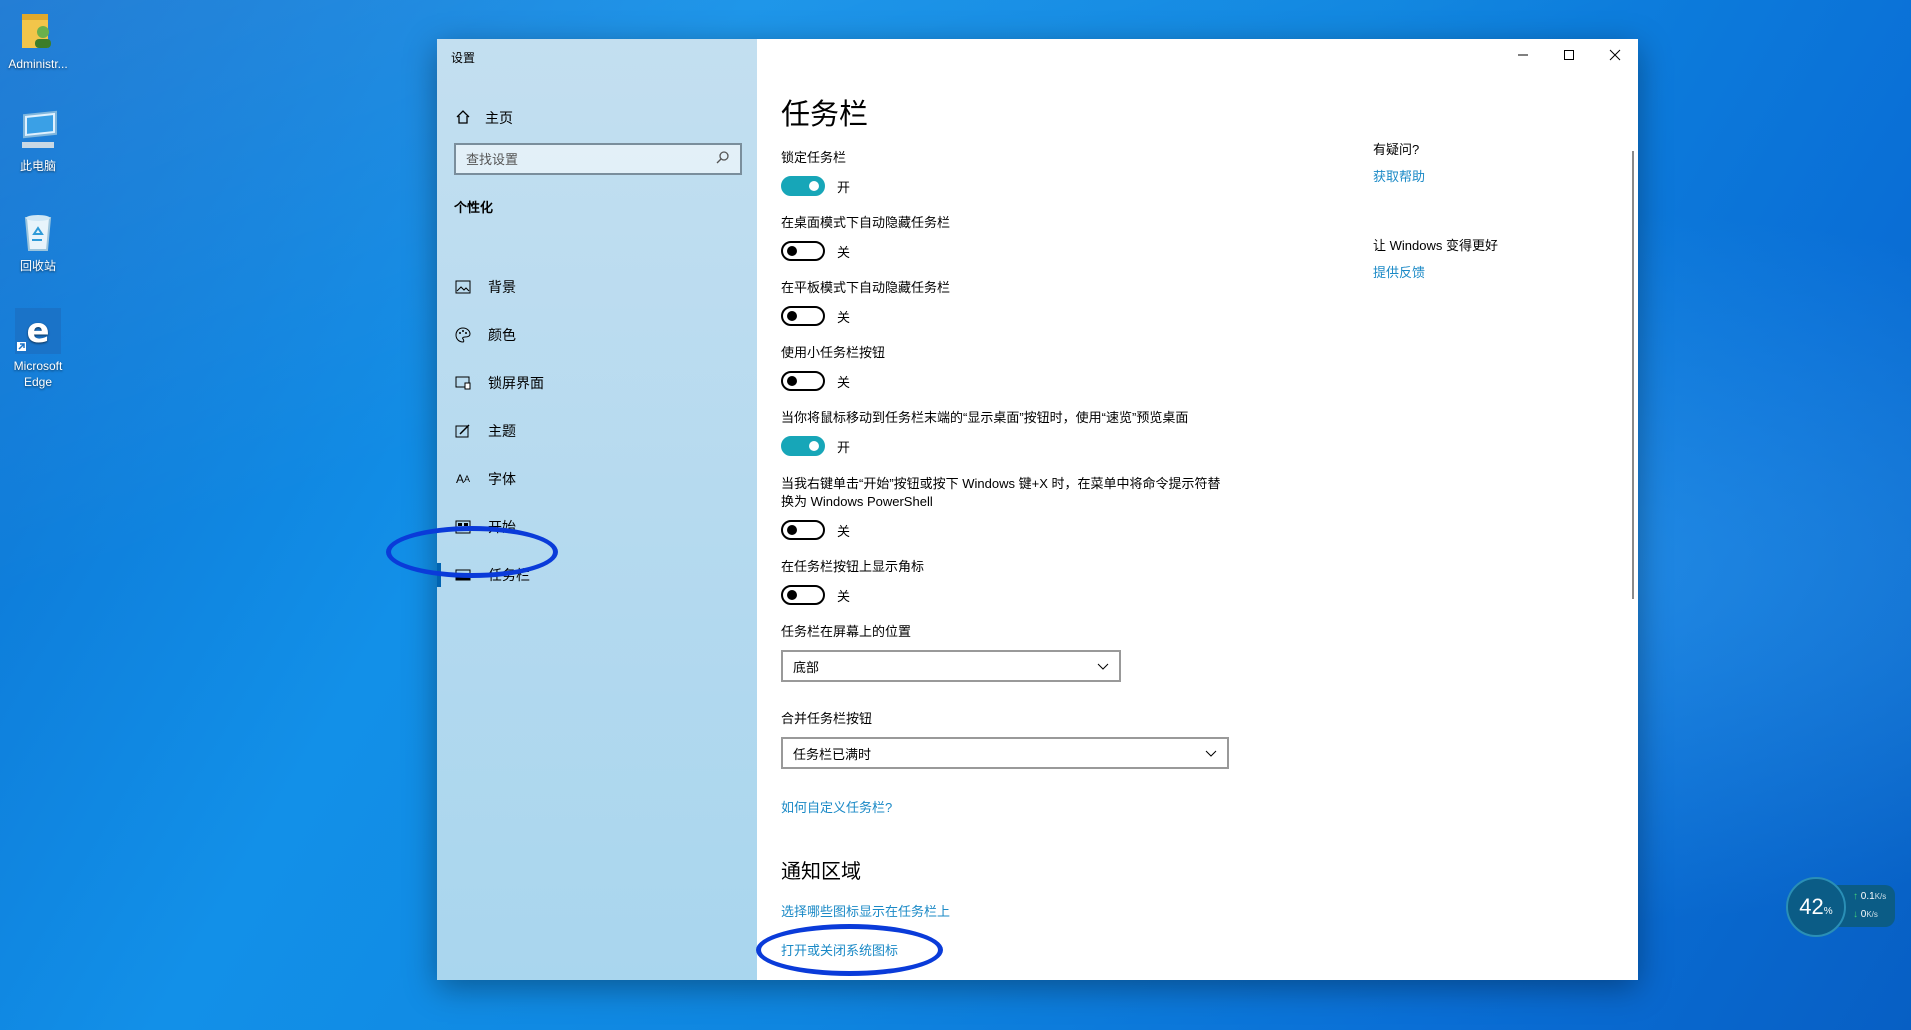 This screenshot has height=1030, width=1911. What do you see at coordinates (1615, 55) in the screenshot?
I see `close-button` at bounding box center [1615, 55].